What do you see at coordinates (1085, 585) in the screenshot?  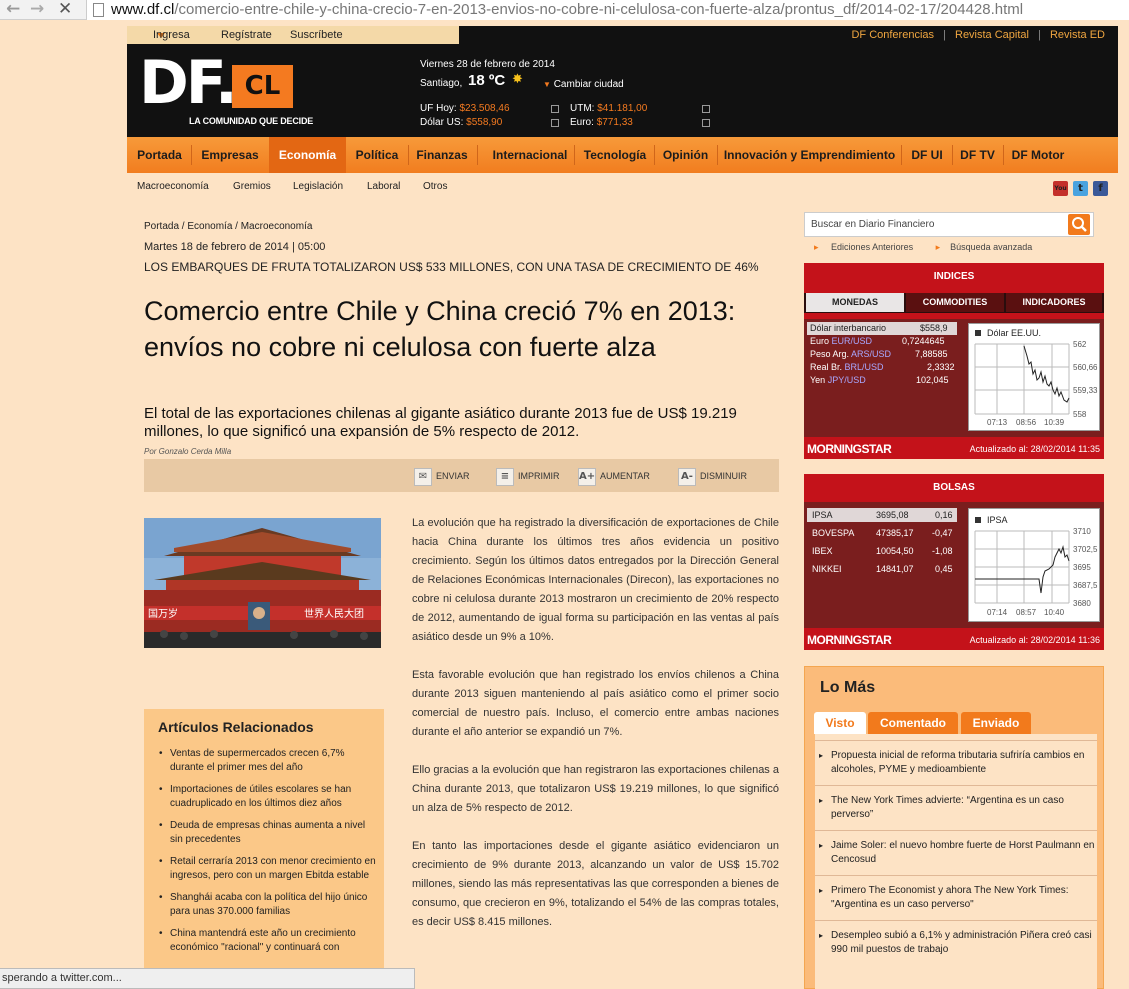 I see `y-tick-label: 3687,5` at bounding box center [1085, 585].